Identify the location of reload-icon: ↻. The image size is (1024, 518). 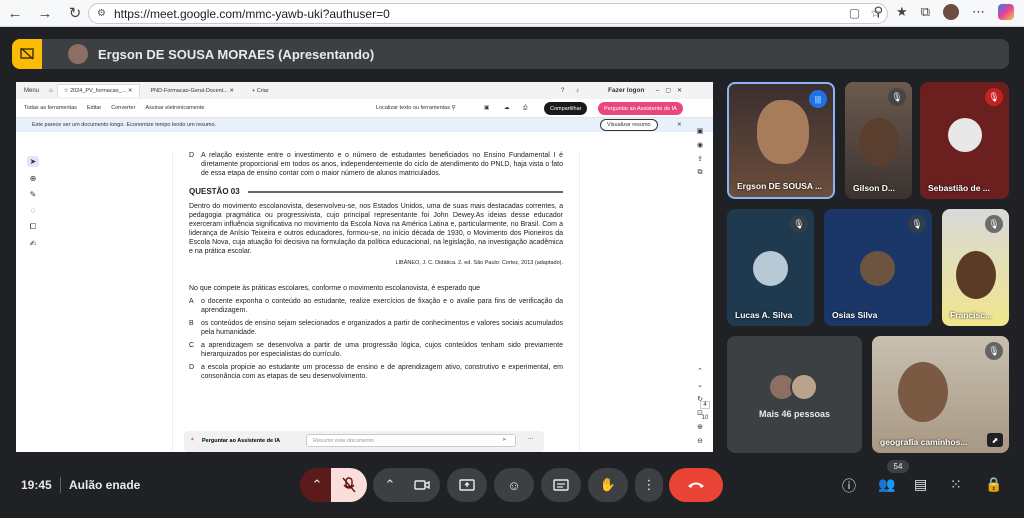
(75, 13).